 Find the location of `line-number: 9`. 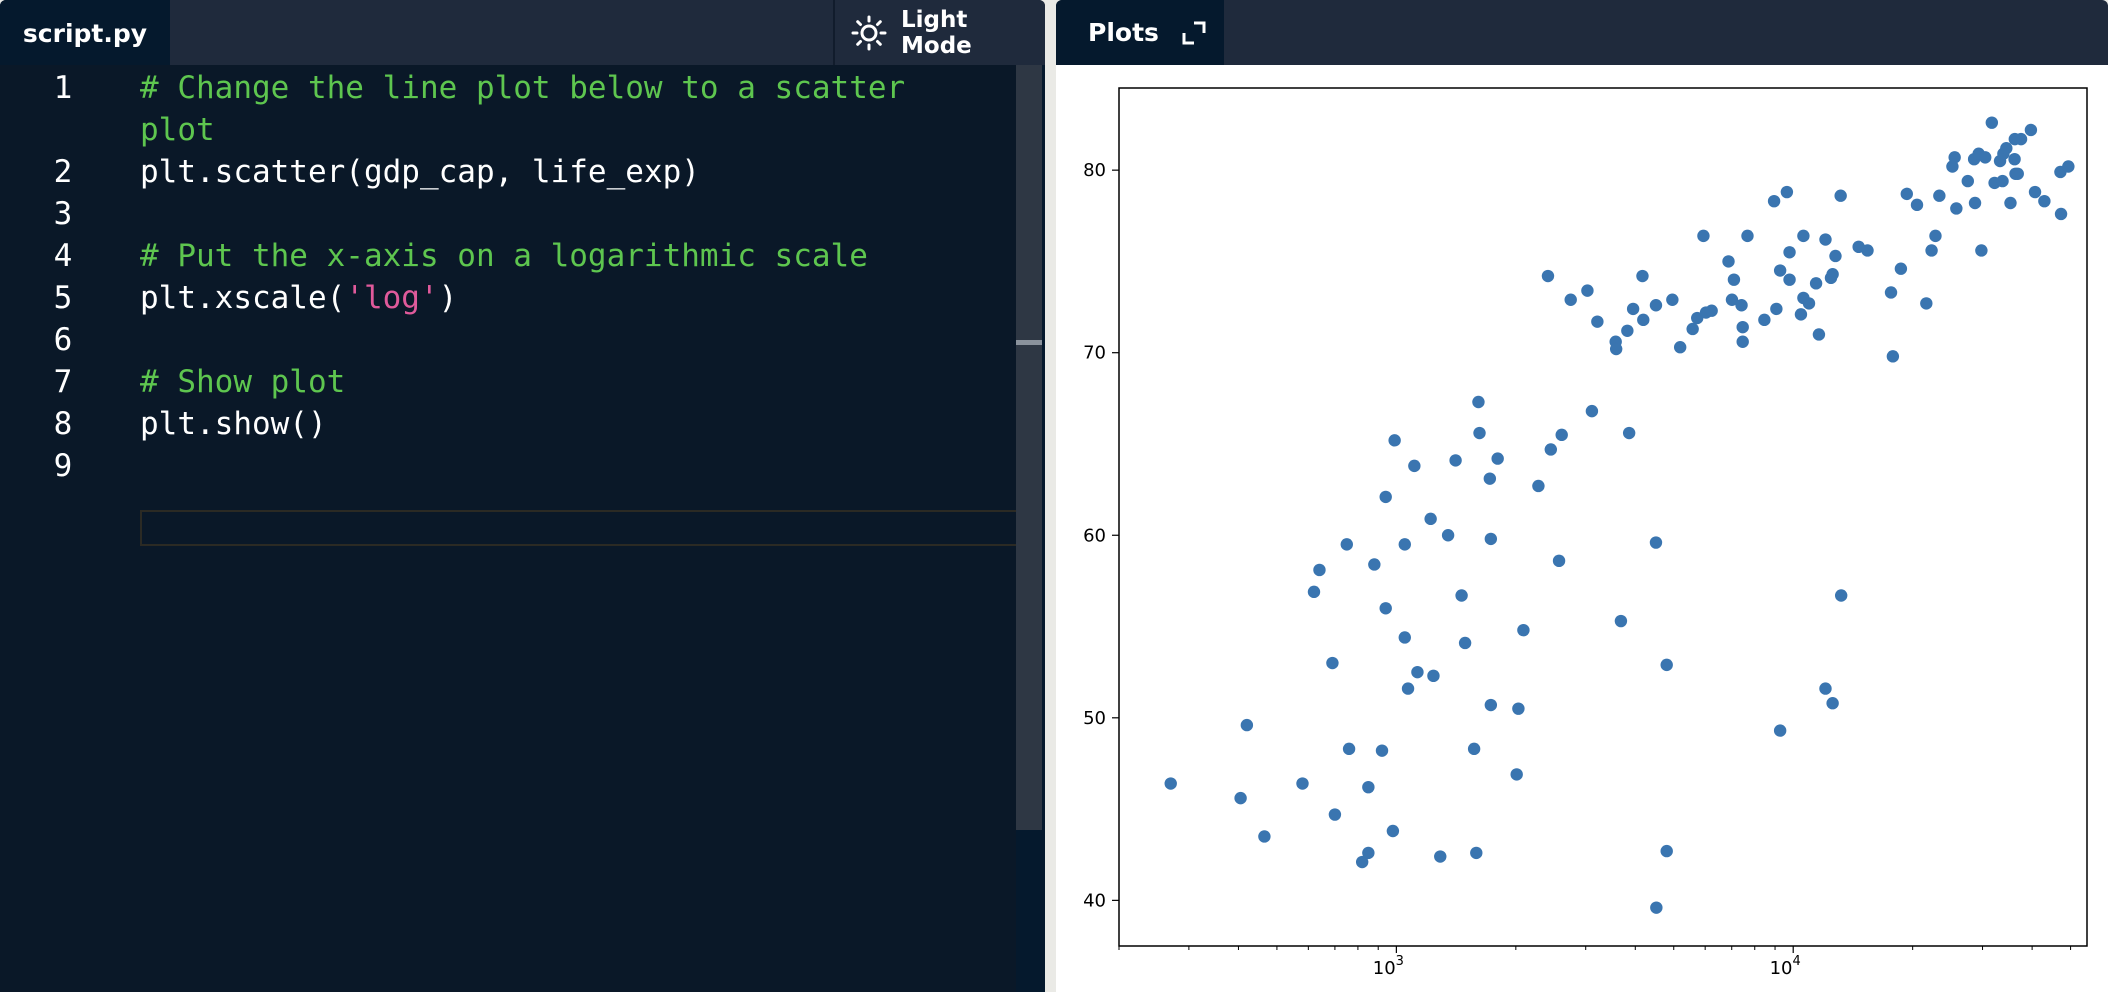

line-number: 9 is located at coordinates (63, 466).